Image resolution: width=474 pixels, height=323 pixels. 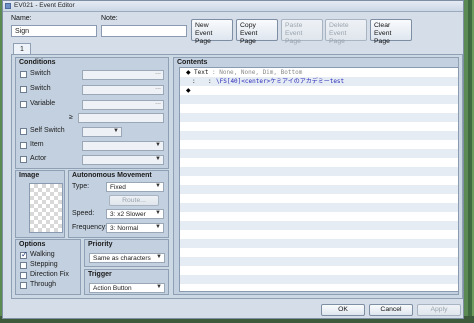 What do you see at coordinates (212, 32) in the screenshot?
I see `new-event-page-button: New Event Page` at bounding box center [212, 32].